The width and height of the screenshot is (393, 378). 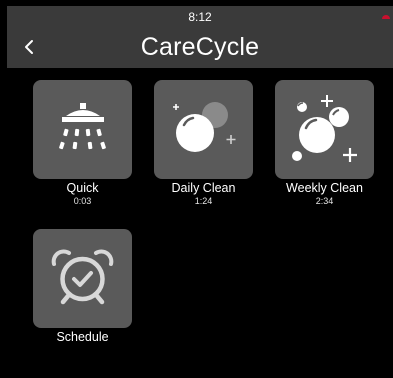 I want to click on app-title: CareCycle, so click(x=200, y=47).